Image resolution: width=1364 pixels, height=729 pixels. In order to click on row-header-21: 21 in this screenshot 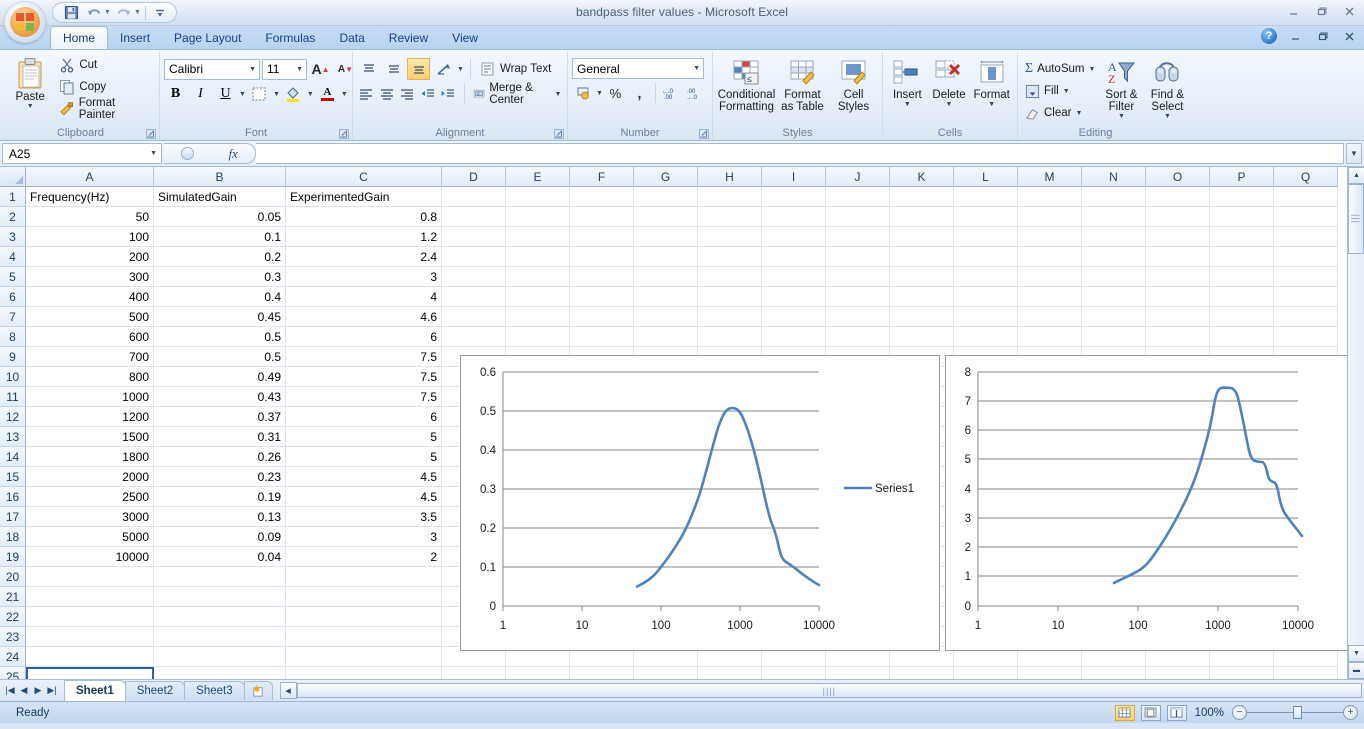, I will do `click(13, 597)`.